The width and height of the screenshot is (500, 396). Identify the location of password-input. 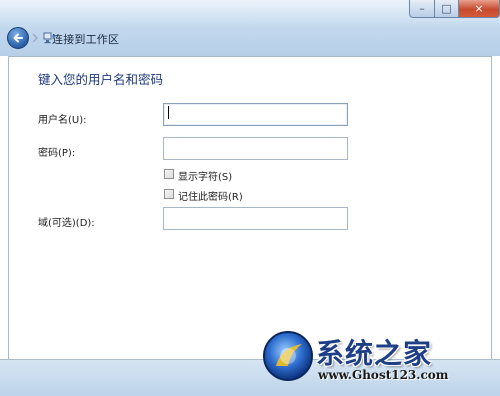
(255, 148).